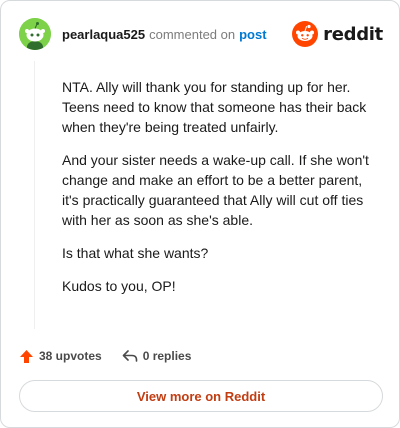 The width and height of the screenshot is (400, 428). Describe the element at coordinates (201, 396) in the screenshot. I see `view-more-button: View more on Reddit` at that location.